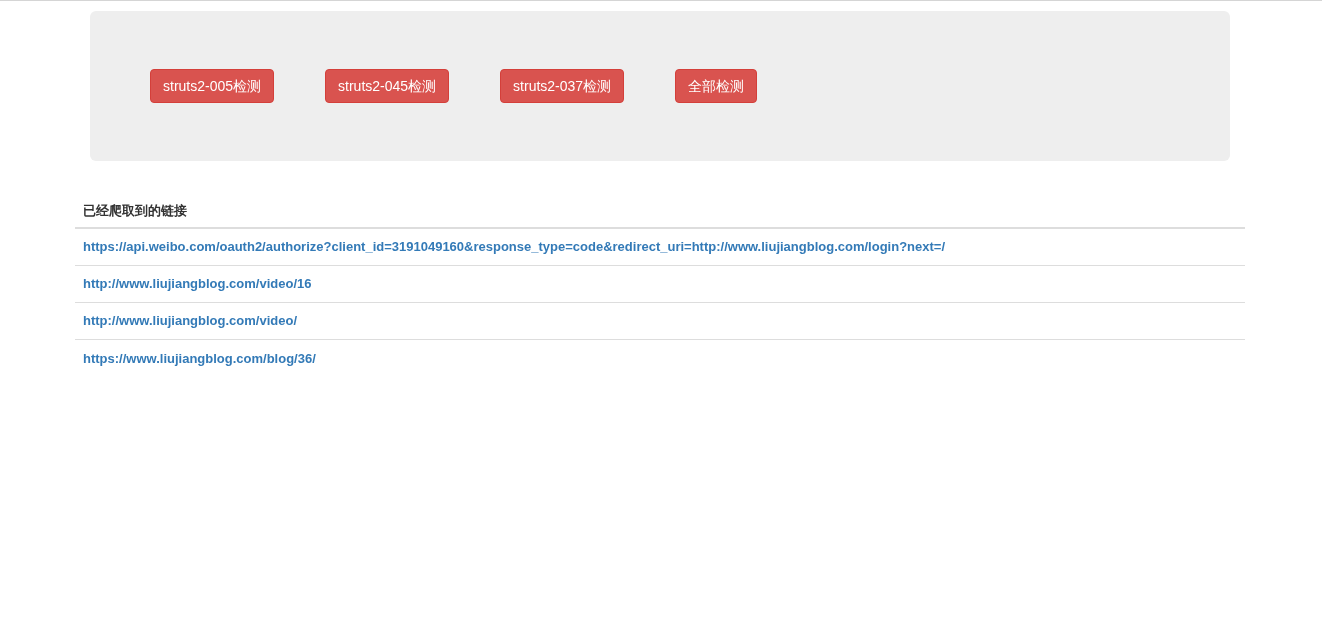 This screenshot has width=1322, height=634. Describe the element at coordinates (514, 247) in the screenshot. I see `crawled-link: https://api.weibo.com/oauth2/authorize?client_id=3191049160&response_type=code&redirect_uri=http://www.liujiangblog.com/login?next=/` at that location.